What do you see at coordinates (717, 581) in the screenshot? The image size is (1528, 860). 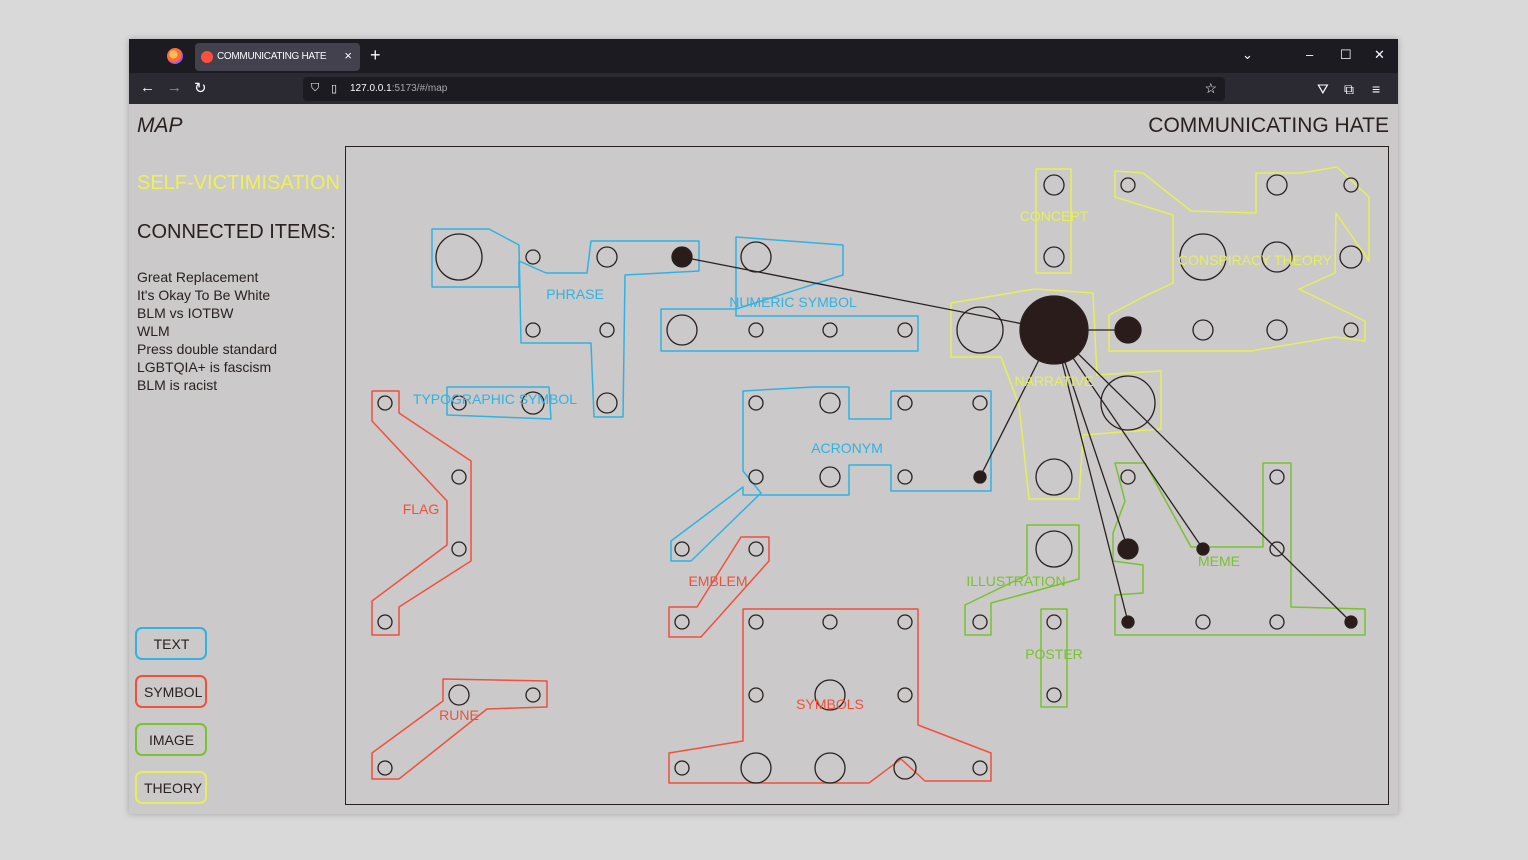 I see `cluster-label-emblem: EMBLEM` at bounding box center [717, 581].